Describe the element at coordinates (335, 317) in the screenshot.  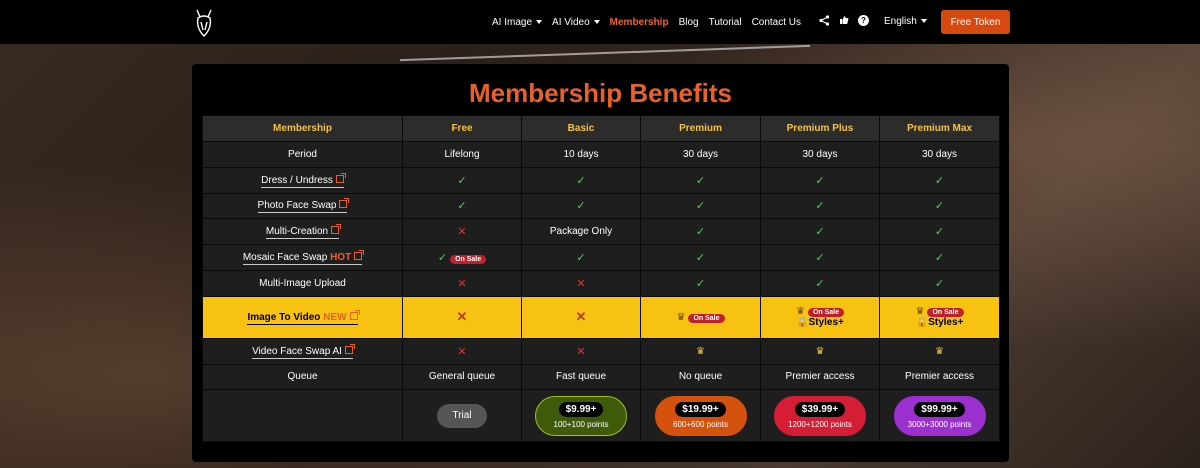
I see `feature-badge: NEW` at that location.